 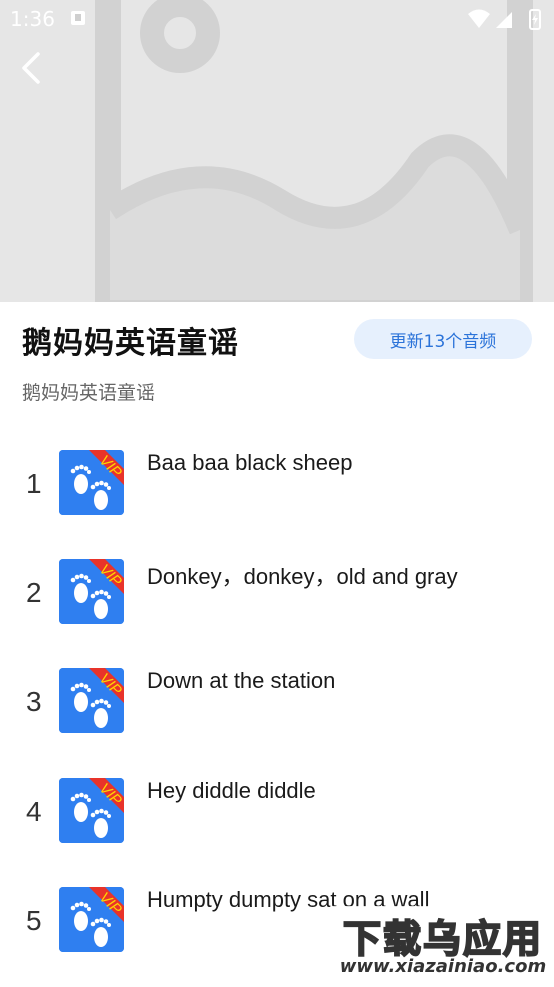 I want to click on track-title: Down at the station, so click(x=241, y=680).